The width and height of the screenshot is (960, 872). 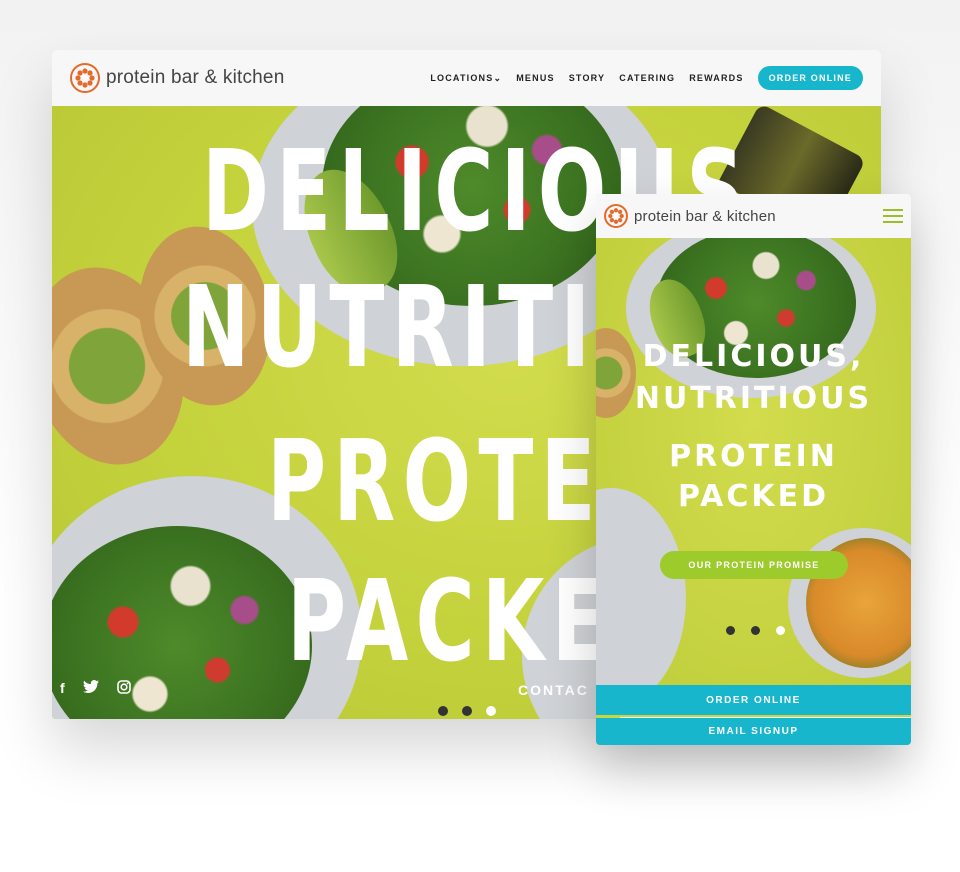 What do you see at coordinates (754, 565) in the screenshot?
I see `protein-promise-button: OUR PROTEIN PROMISE` at bounding box center [754, 565].